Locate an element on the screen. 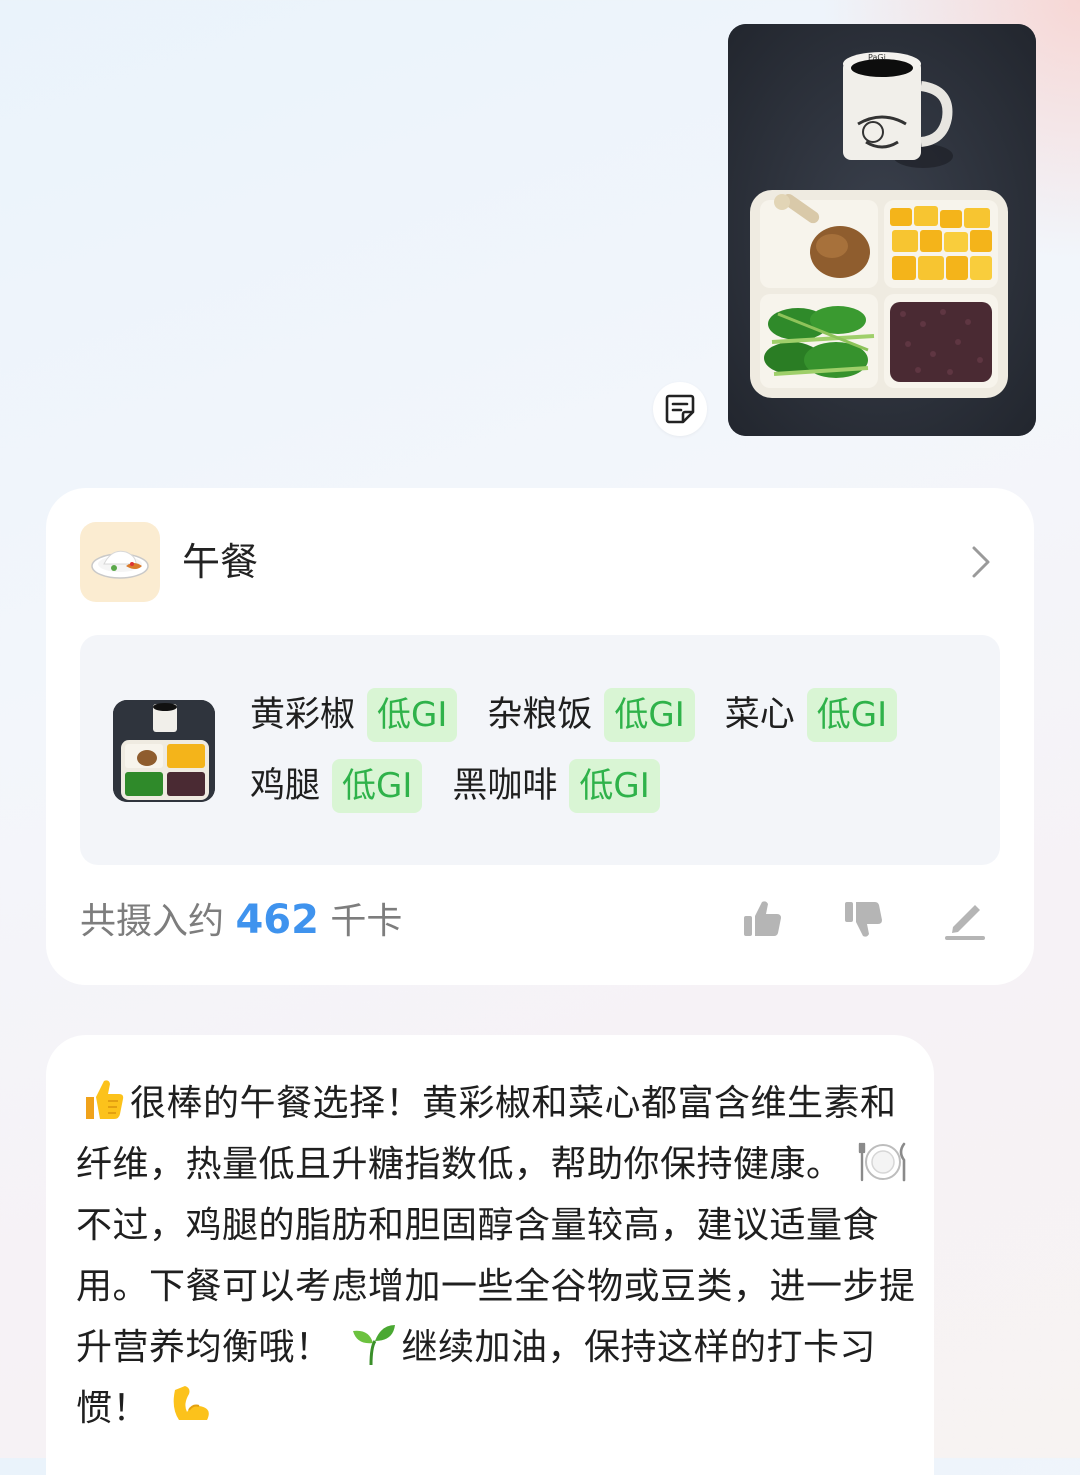 This screenshot has width=1080, height=1475. note-icon is located at coordinates (680, 409).